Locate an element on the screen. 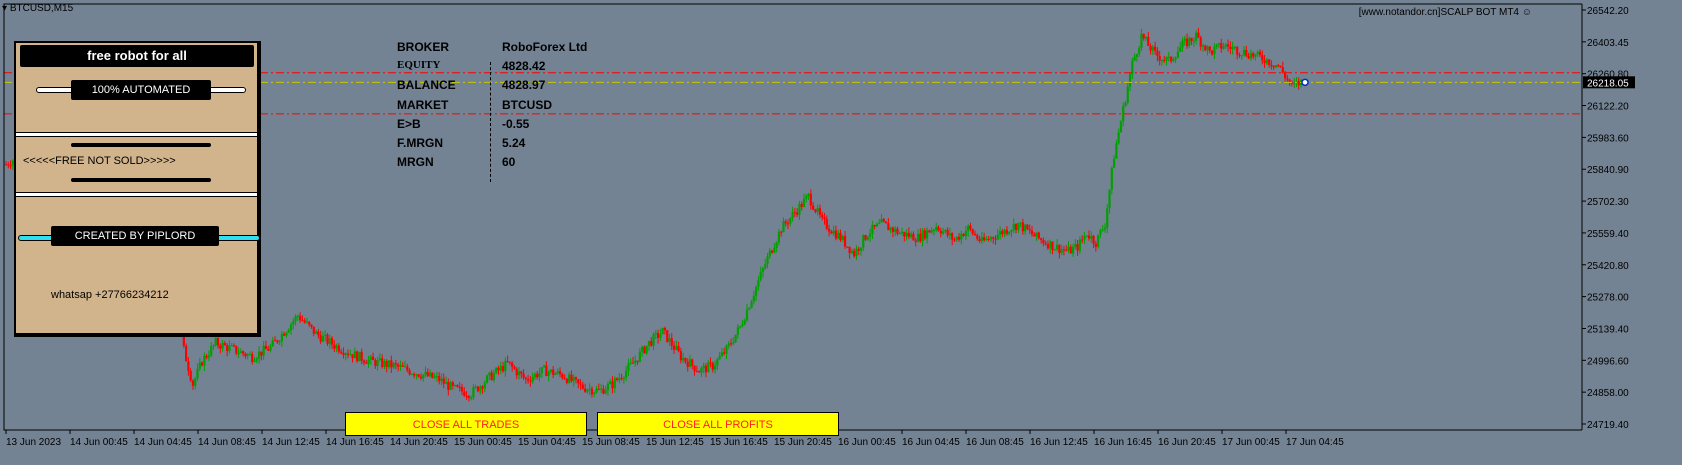 This screenshot has height=465, width=1682. created-by-button: CREATED BY PIPLORD is located at coordinates (135, 236).